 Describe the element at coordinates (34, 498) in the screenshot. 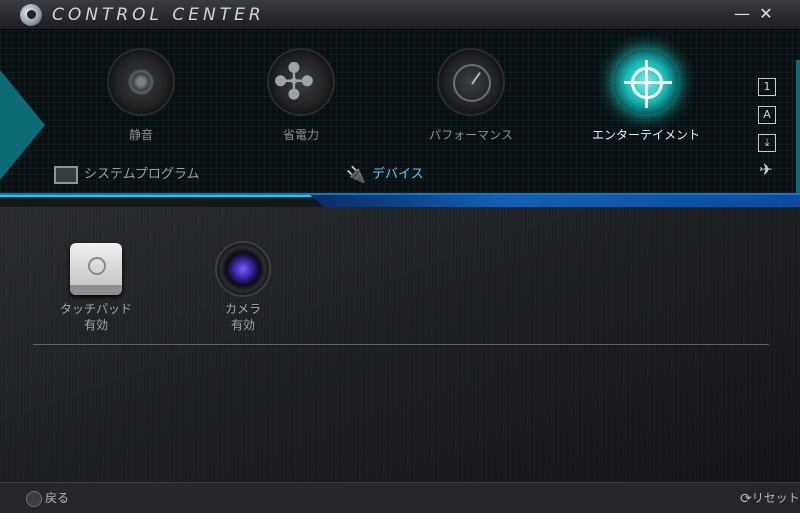

I see `back-icon` at that location.